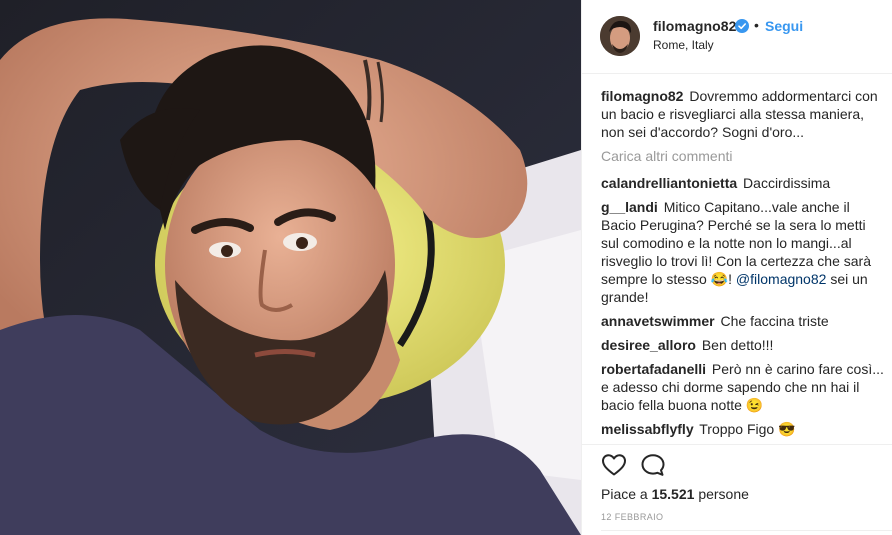  I want to click on comment-text: Ben detto!!!, so click(737, 345).